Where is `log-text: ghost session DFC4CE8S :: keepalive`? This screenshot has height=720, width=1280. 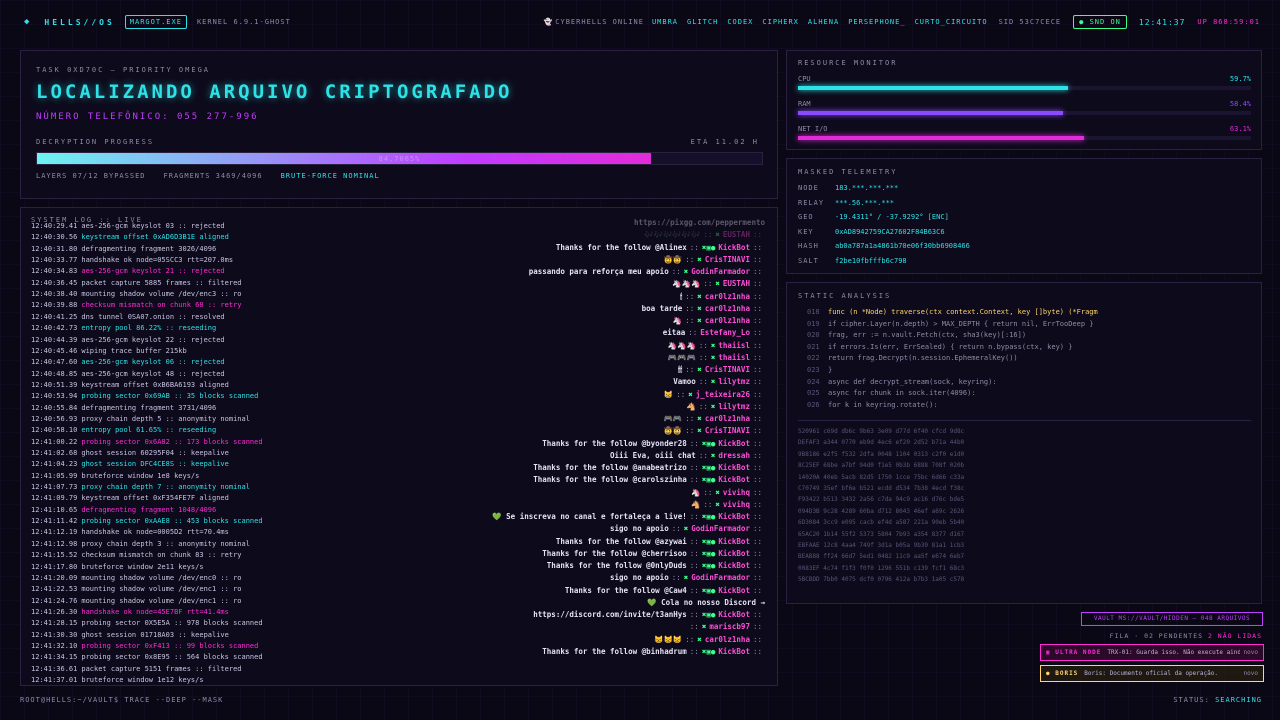 log-text: ghost session DFC4CE8S :: keepalive is located at coordinates (155, 464).